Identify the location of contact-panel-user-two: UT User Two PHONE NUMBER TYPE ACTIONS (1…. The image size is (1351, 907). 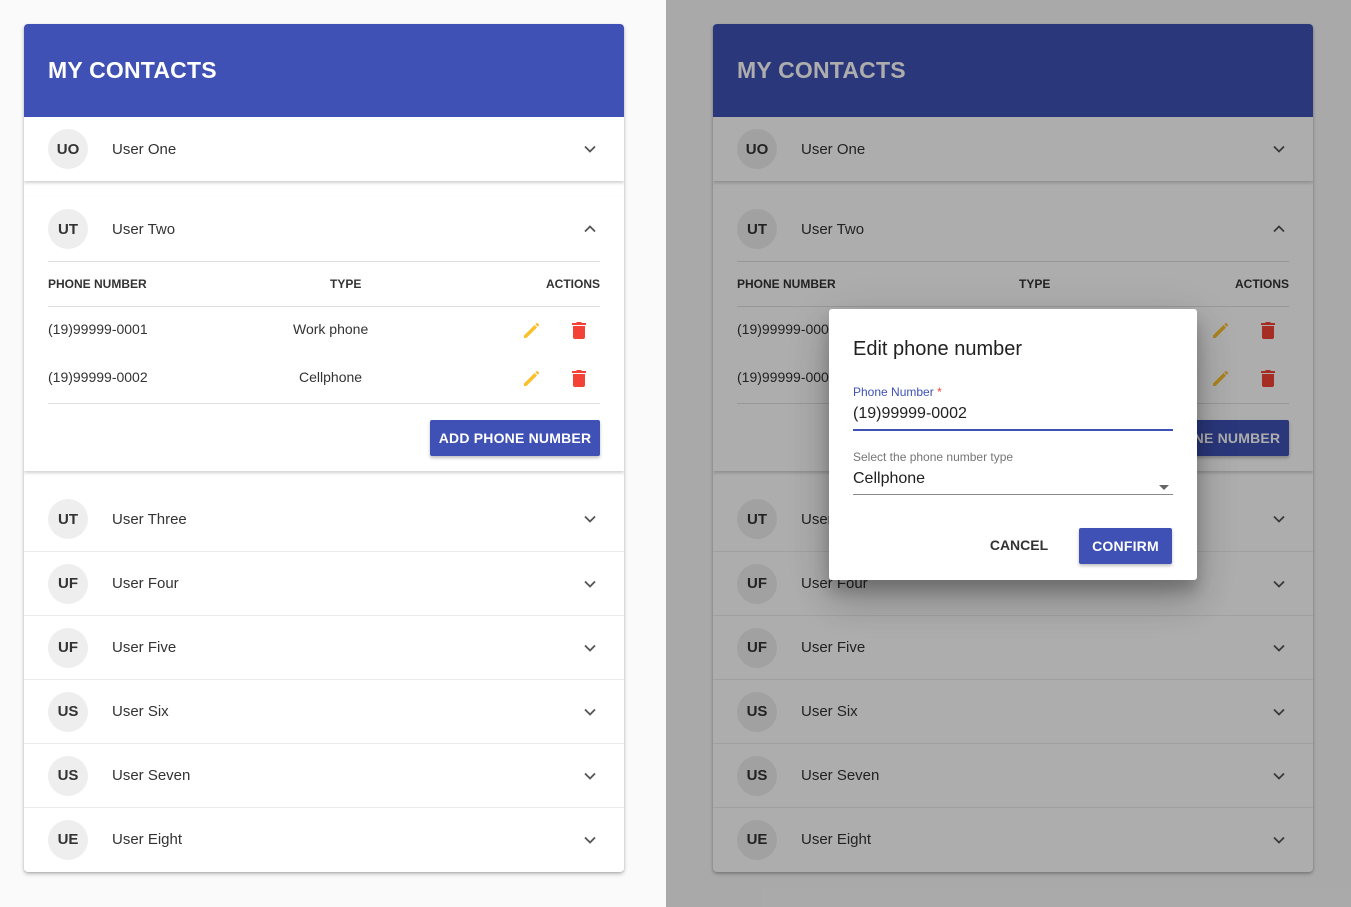
(324, 334).